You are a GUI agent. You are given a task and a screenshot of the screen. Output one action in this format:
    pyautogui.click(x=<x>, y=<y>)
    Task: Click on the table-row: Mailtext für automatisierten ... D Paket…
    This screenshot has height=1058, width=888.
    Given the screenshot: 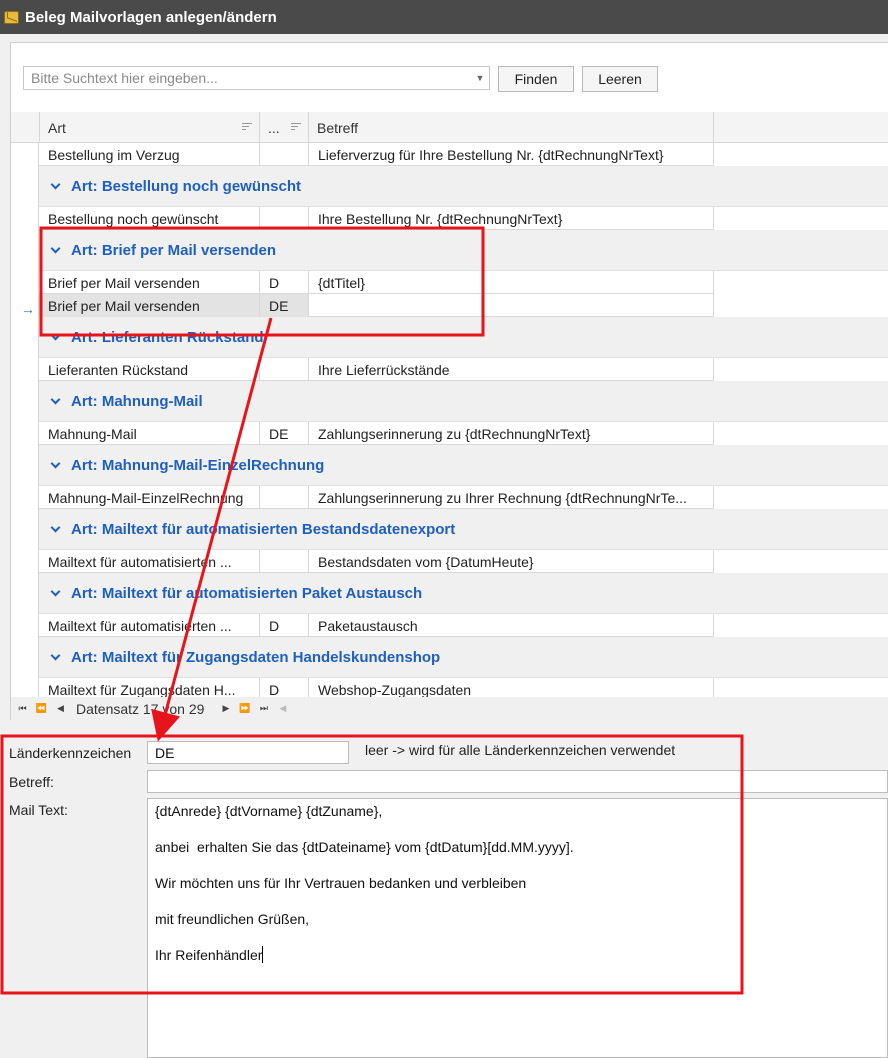 What is the action you would take?
    pyautogui.click(x=376, y=625)
    